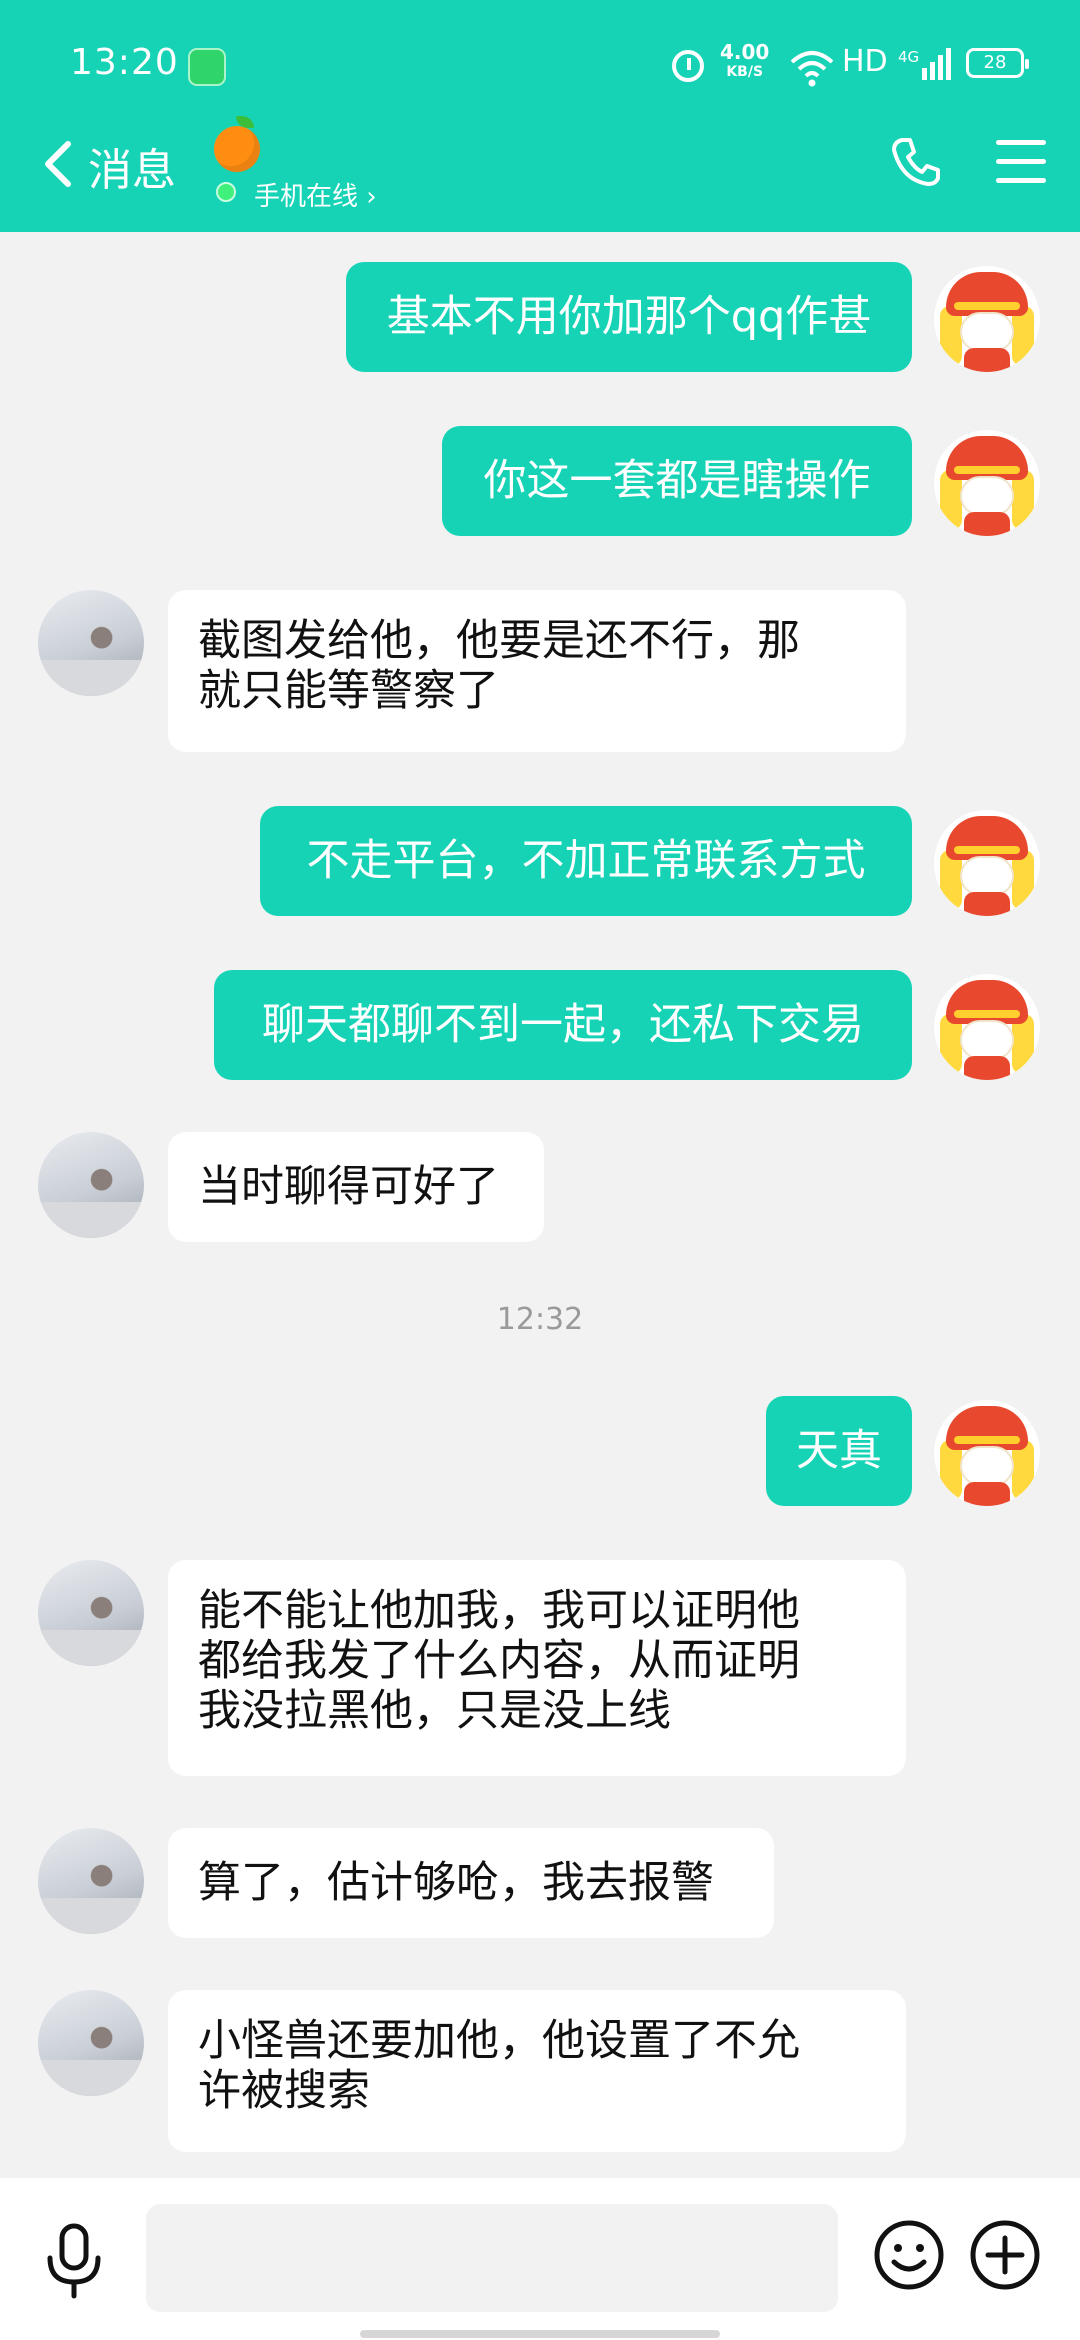  What do you see at coordinates (997, 63) in the screenshot?
I see `battery-icon: 28` at bounding box center [997, 63].